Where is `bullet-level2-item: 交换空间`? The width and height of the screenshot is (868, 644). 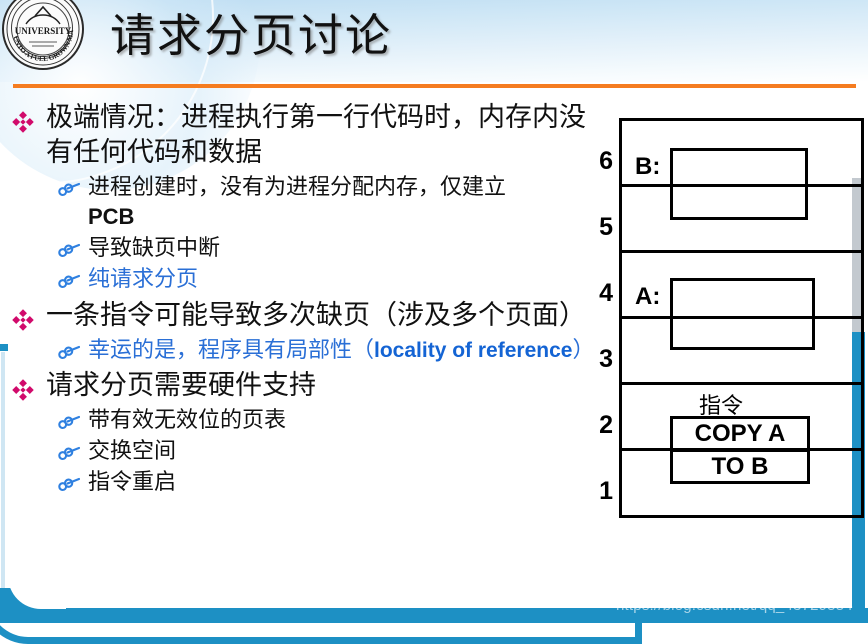 bullet-level2-item: 交换空间 is located at coordinates (300, 451).